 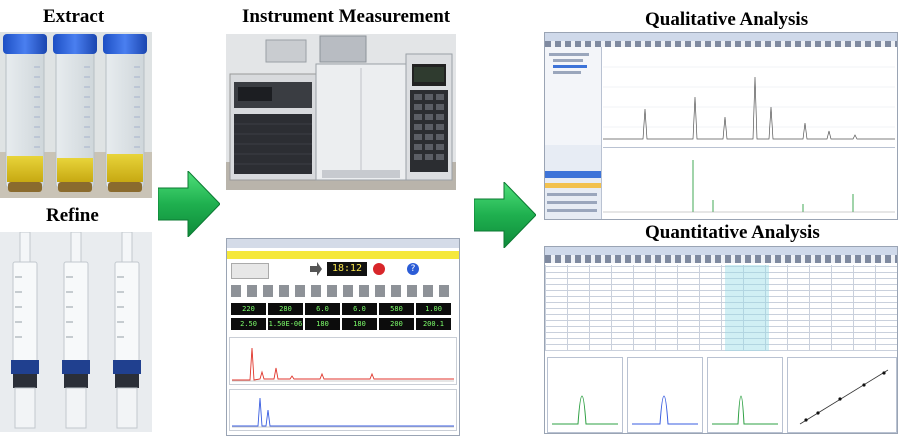 What do you see at coordinates (248, 309) in the screenshot?
I see `readout-value: 220` at bounding box center [248, 309].